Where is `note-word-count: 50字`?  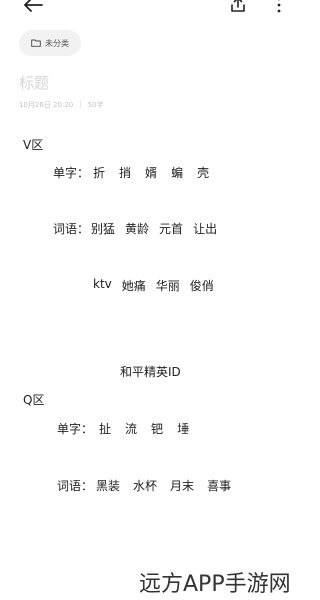
note-word-count: 50字 is located at coordinates (95, 105).